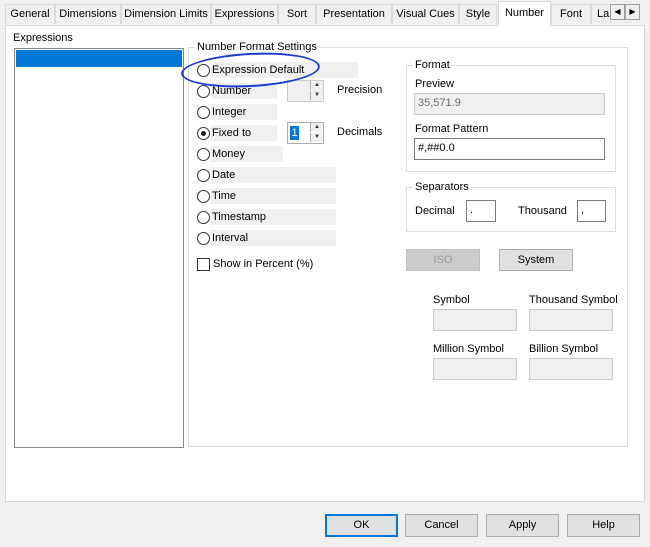  Describe the element at coordinates (203, 238) in the screenshot. I see `radio-interval` at that location.